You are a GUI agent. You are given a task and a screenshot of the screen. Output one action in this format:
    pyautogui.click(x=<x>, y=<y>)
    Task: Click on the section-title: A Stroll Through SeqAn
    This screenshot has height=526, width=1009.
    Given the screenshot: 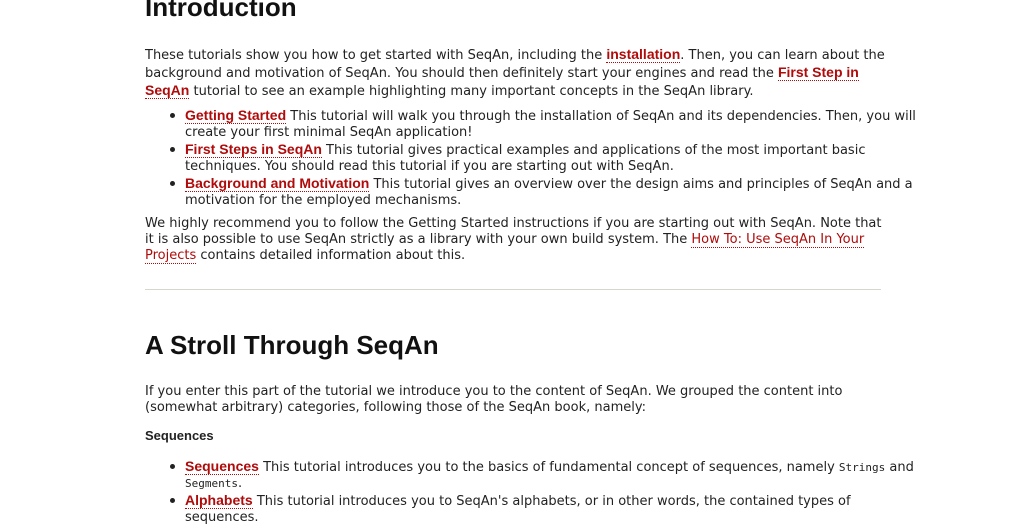 What is the action you would take?
    pyautogui.click(x=292, y=345)
    